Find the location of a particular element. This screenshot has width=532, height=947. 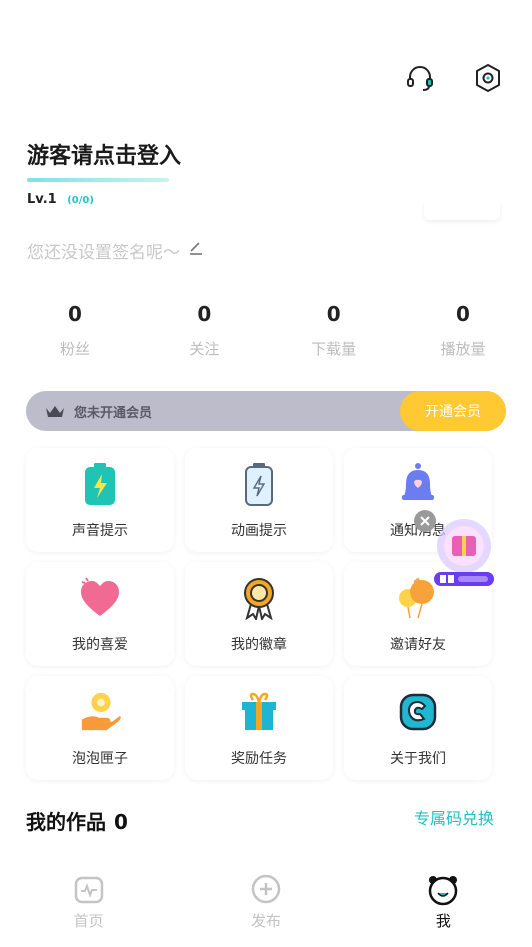

battery-sound-icon is located at coordinates (100, 484).